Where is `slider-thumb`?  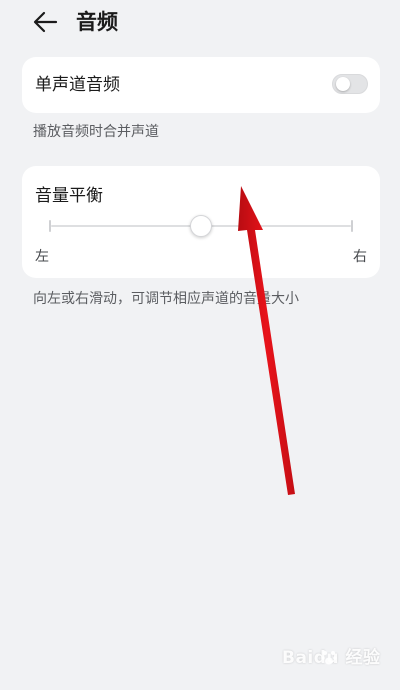
slider-thumb is located at coordinates (201, 226).